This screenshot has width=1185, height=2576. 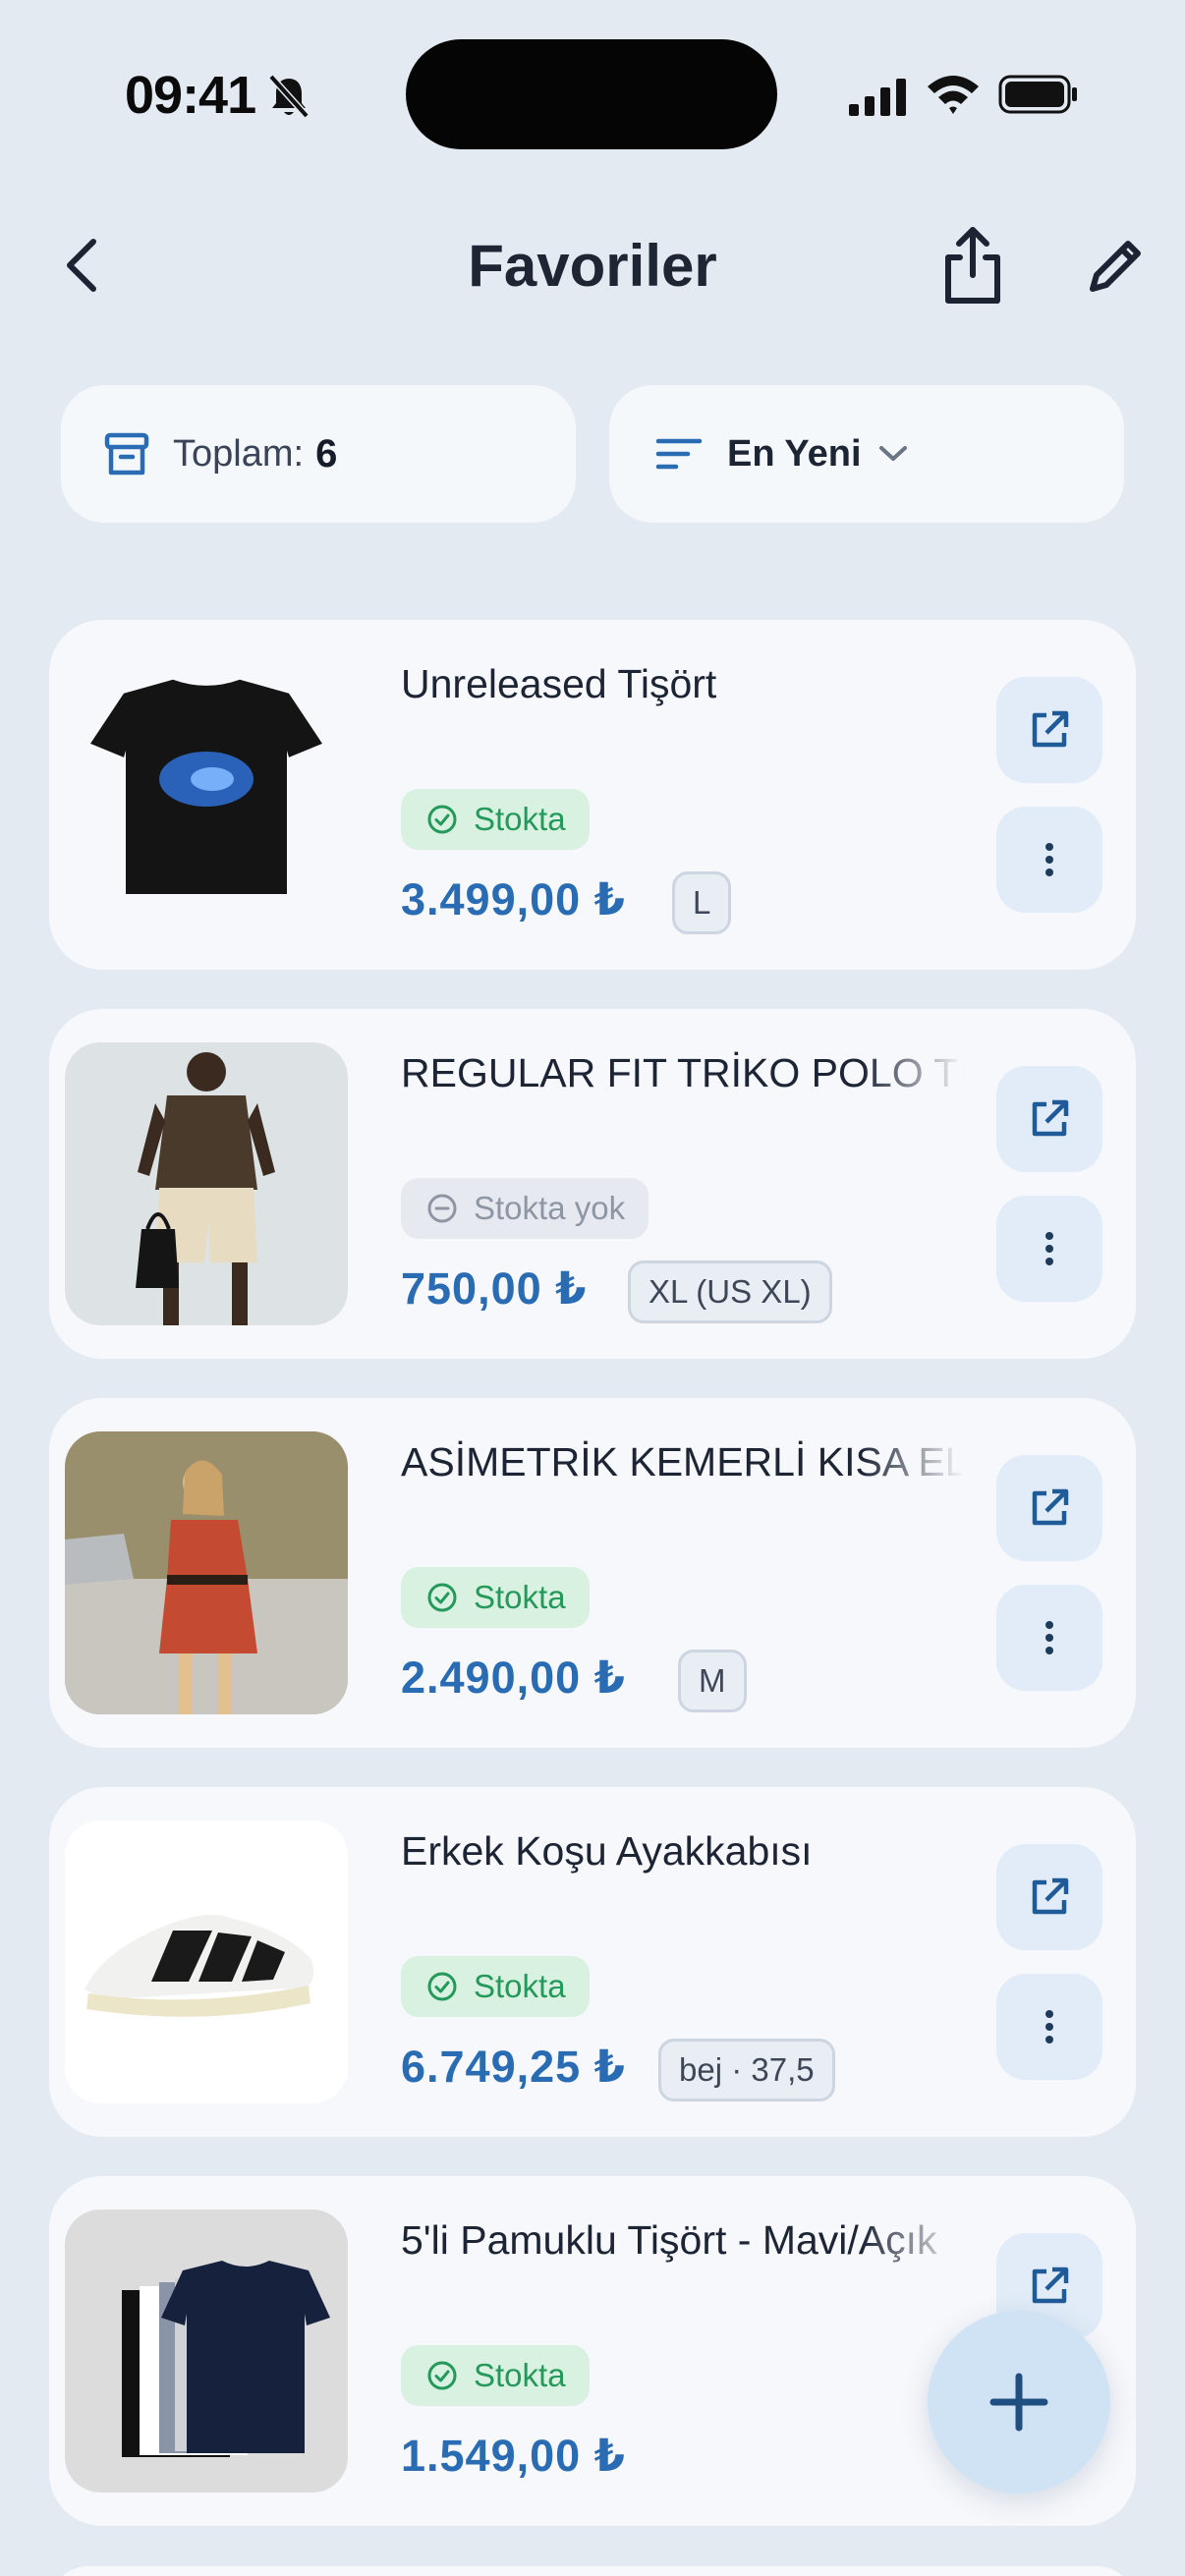 I want to click on share-button, so click(x=973, y=265).